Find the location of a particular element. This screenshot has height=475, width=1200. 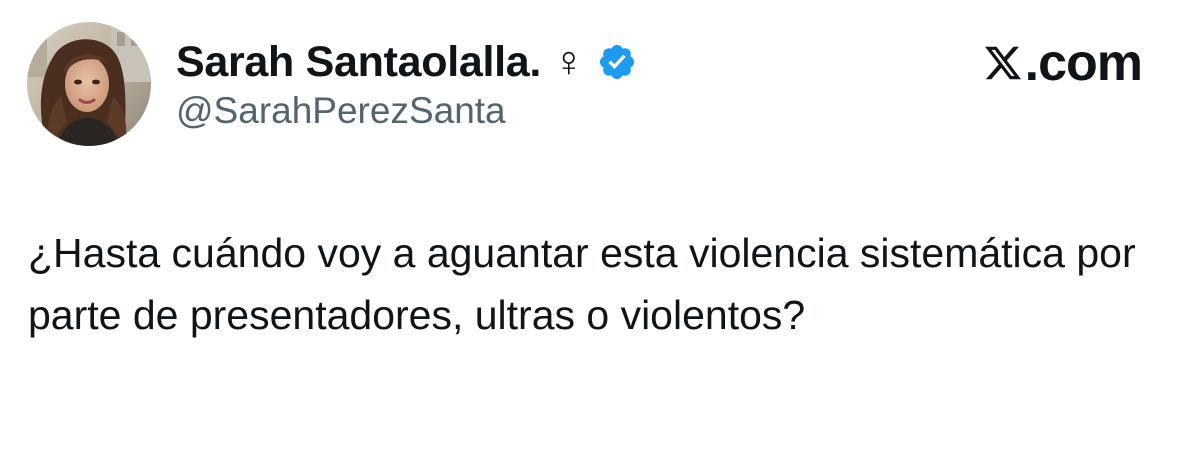

verified-badge-icon is located at coordinates (617, 62).